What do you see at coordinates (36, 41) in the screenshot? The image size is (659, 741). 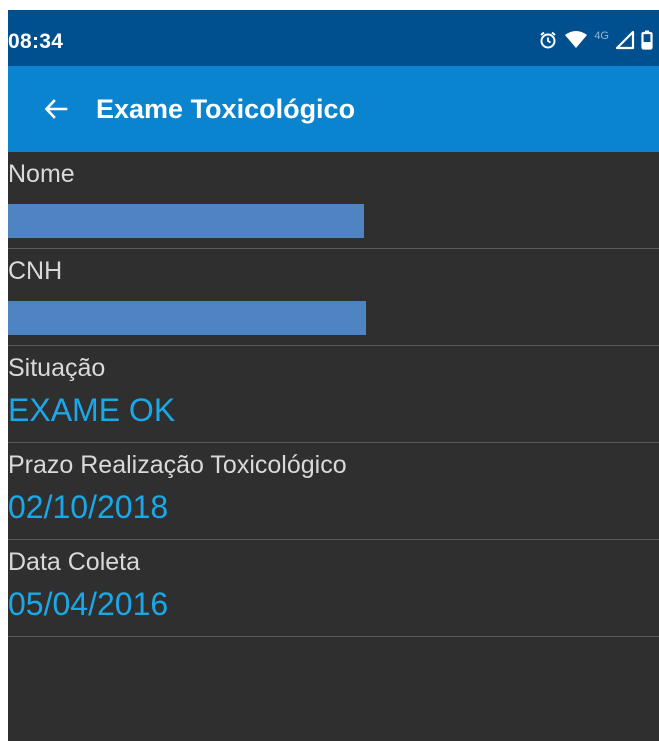 I see `status-time: 08:34` at bounding box center [36, 41].